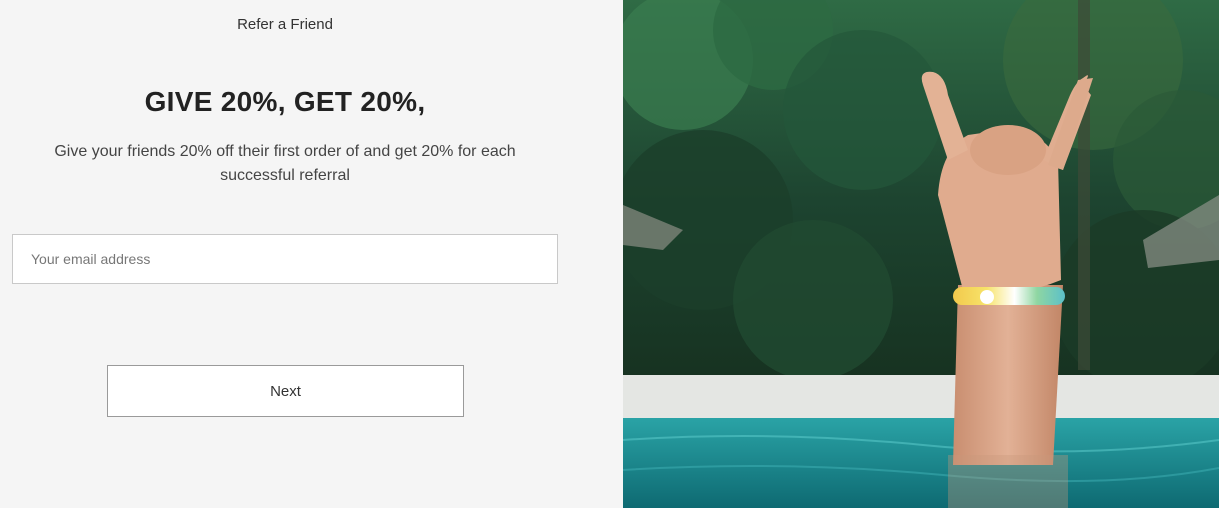 The width and height of the screenshot is (1219, 508). I want to click on page-title: Refer a Friend, so click(285, 24).